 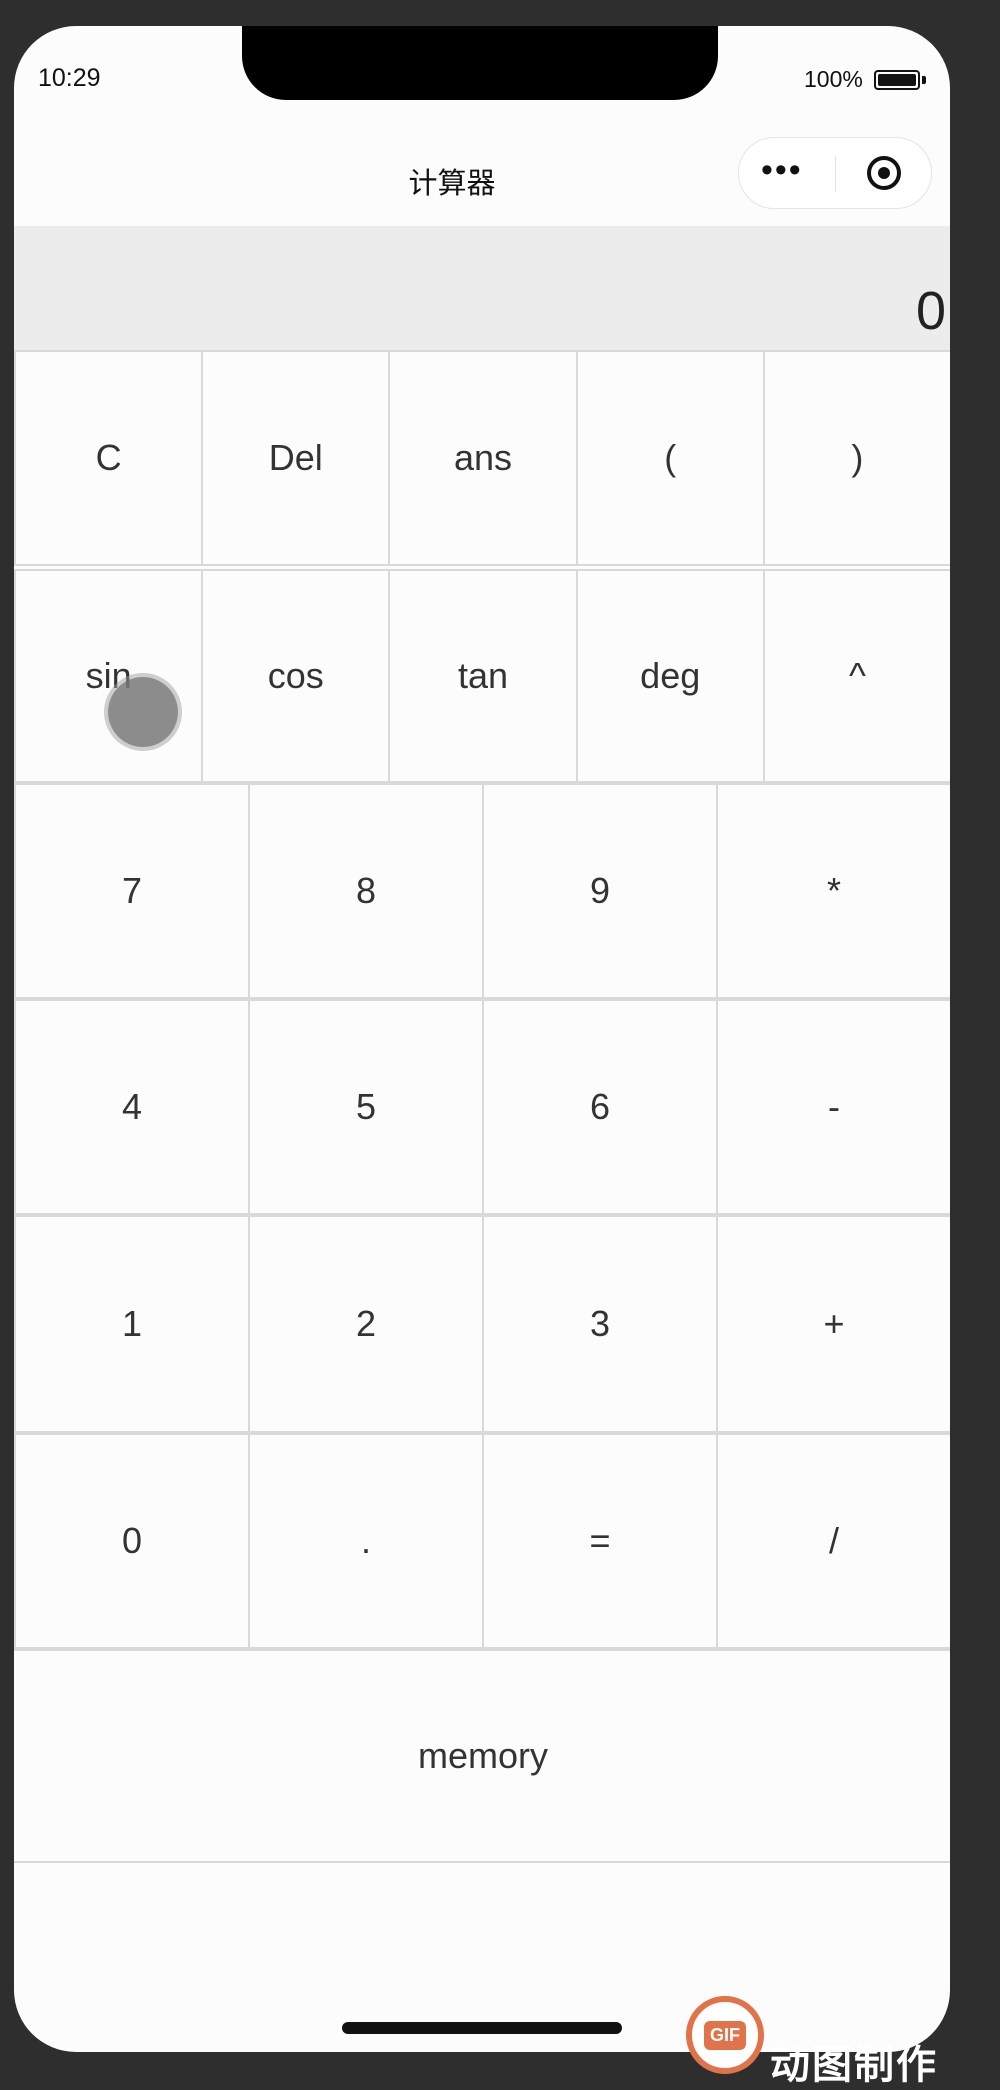 I want to click on key-open-paren: (, so click(x=670, y=458).